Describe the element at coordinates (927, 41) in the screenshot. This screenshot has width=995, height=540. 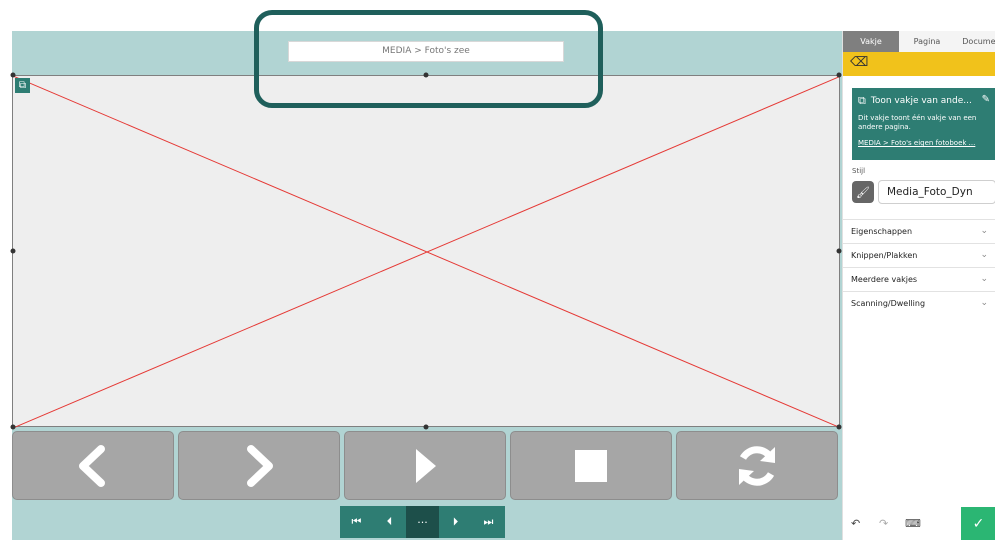
I see `tab-pagina: Pagina` at that location.